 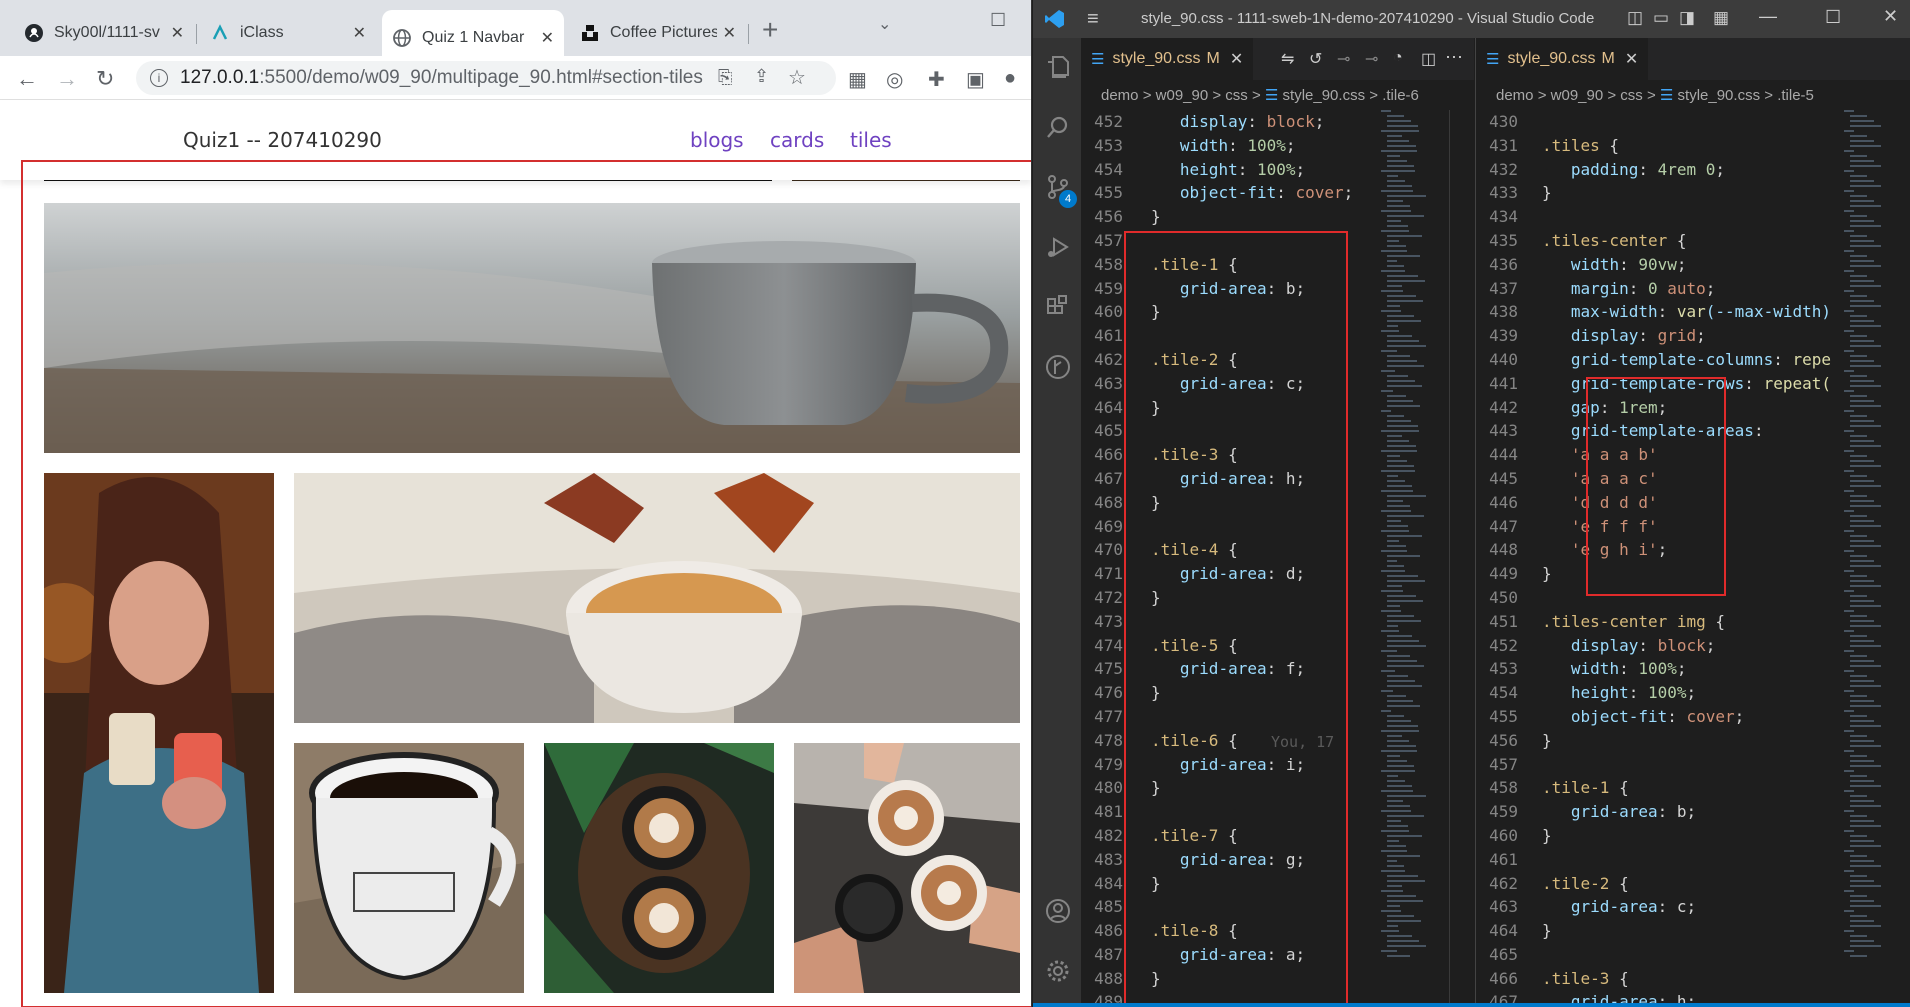 I want to click on tab-iclass: iClass ✕, so click(x=288, y=33).